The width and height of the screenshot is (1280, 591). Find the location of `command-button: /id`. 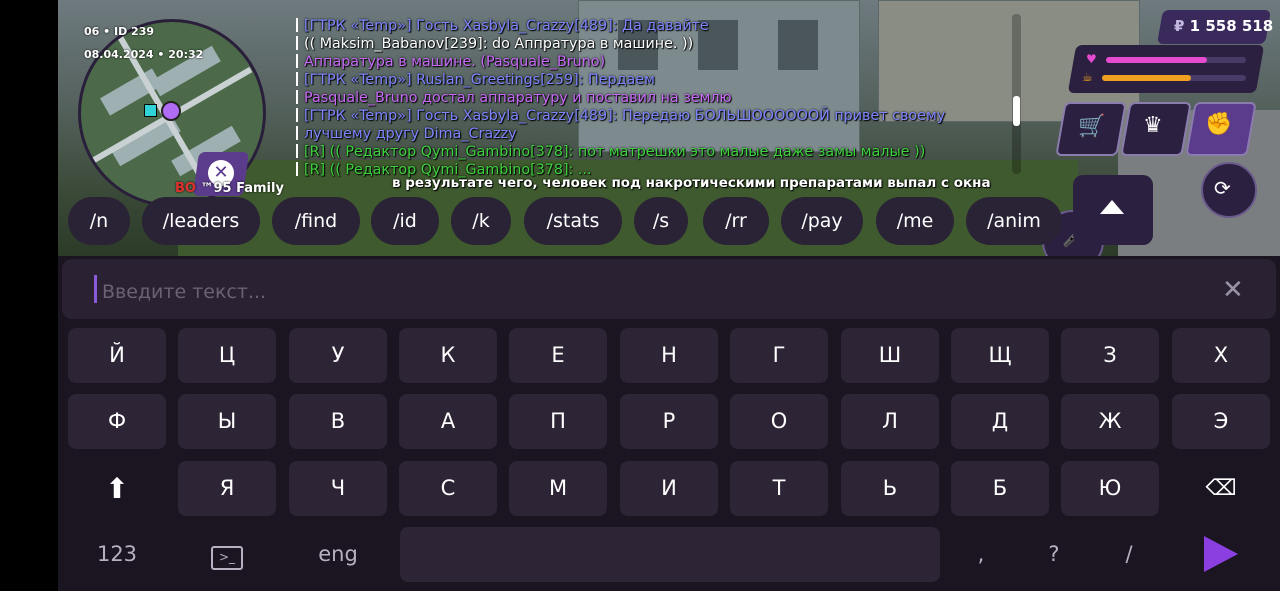

command-button: /id is located at coordinates (405, 221).